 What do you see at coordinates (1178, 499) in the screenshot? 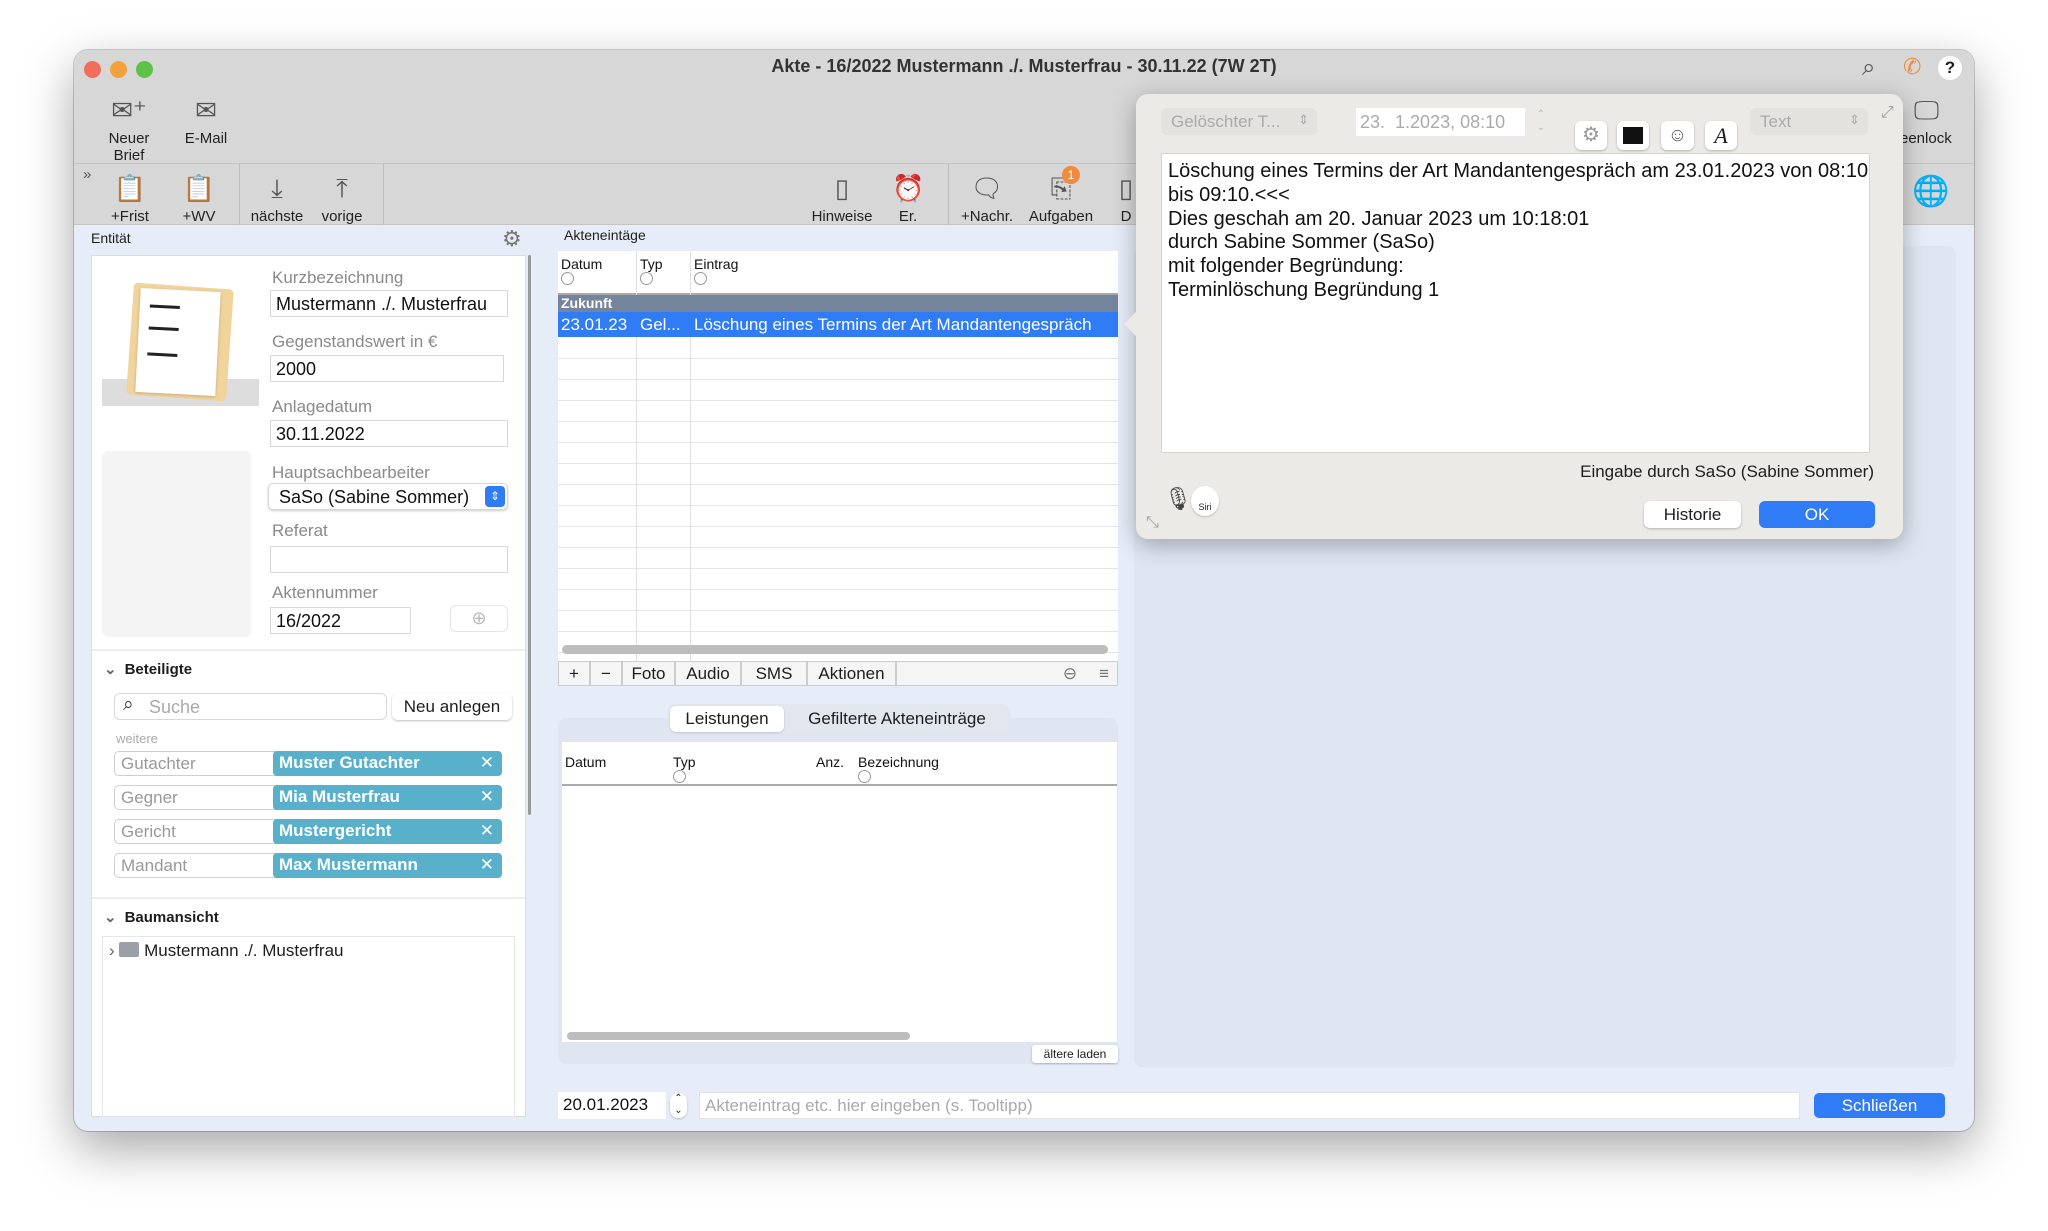
I see `microphone-icon: 🎙` at bounding box center [1178, 499].